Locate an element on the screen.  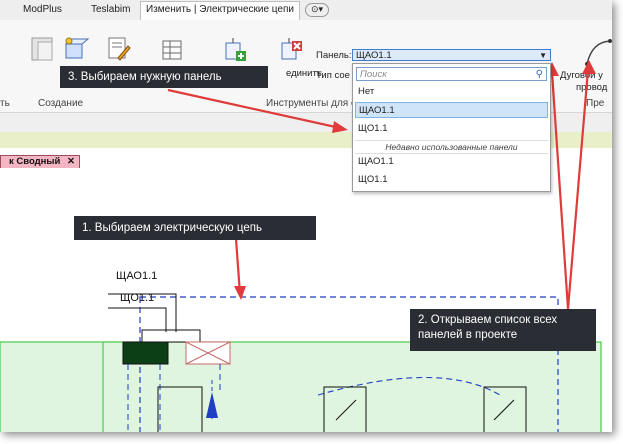
dropdown-option-shchao: ЩАО1.1 is located at coordinates (451, 110).